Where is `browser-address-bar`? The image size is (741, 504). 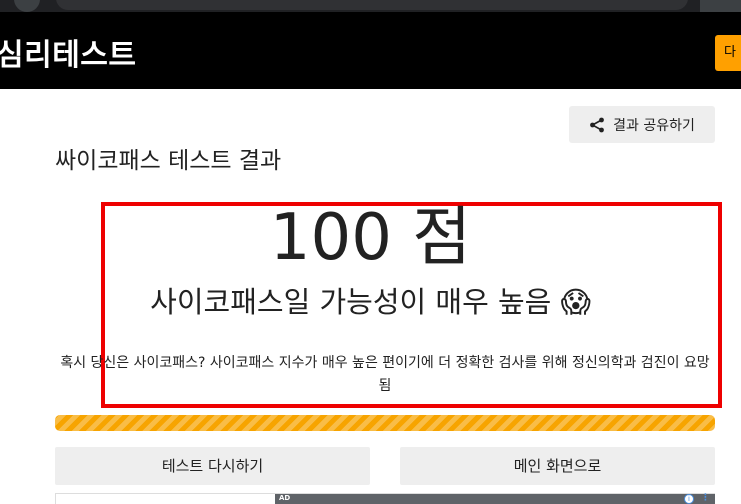
browser-address-bar is located at coordinates (372, 5).